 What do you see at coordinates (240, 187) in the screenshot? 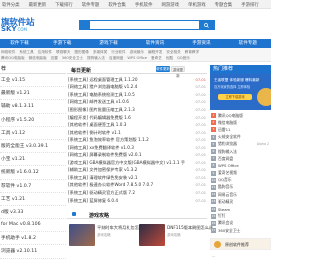
I see `ranking-item: 11 酷狗音乐` at bounding box center [240, 187].